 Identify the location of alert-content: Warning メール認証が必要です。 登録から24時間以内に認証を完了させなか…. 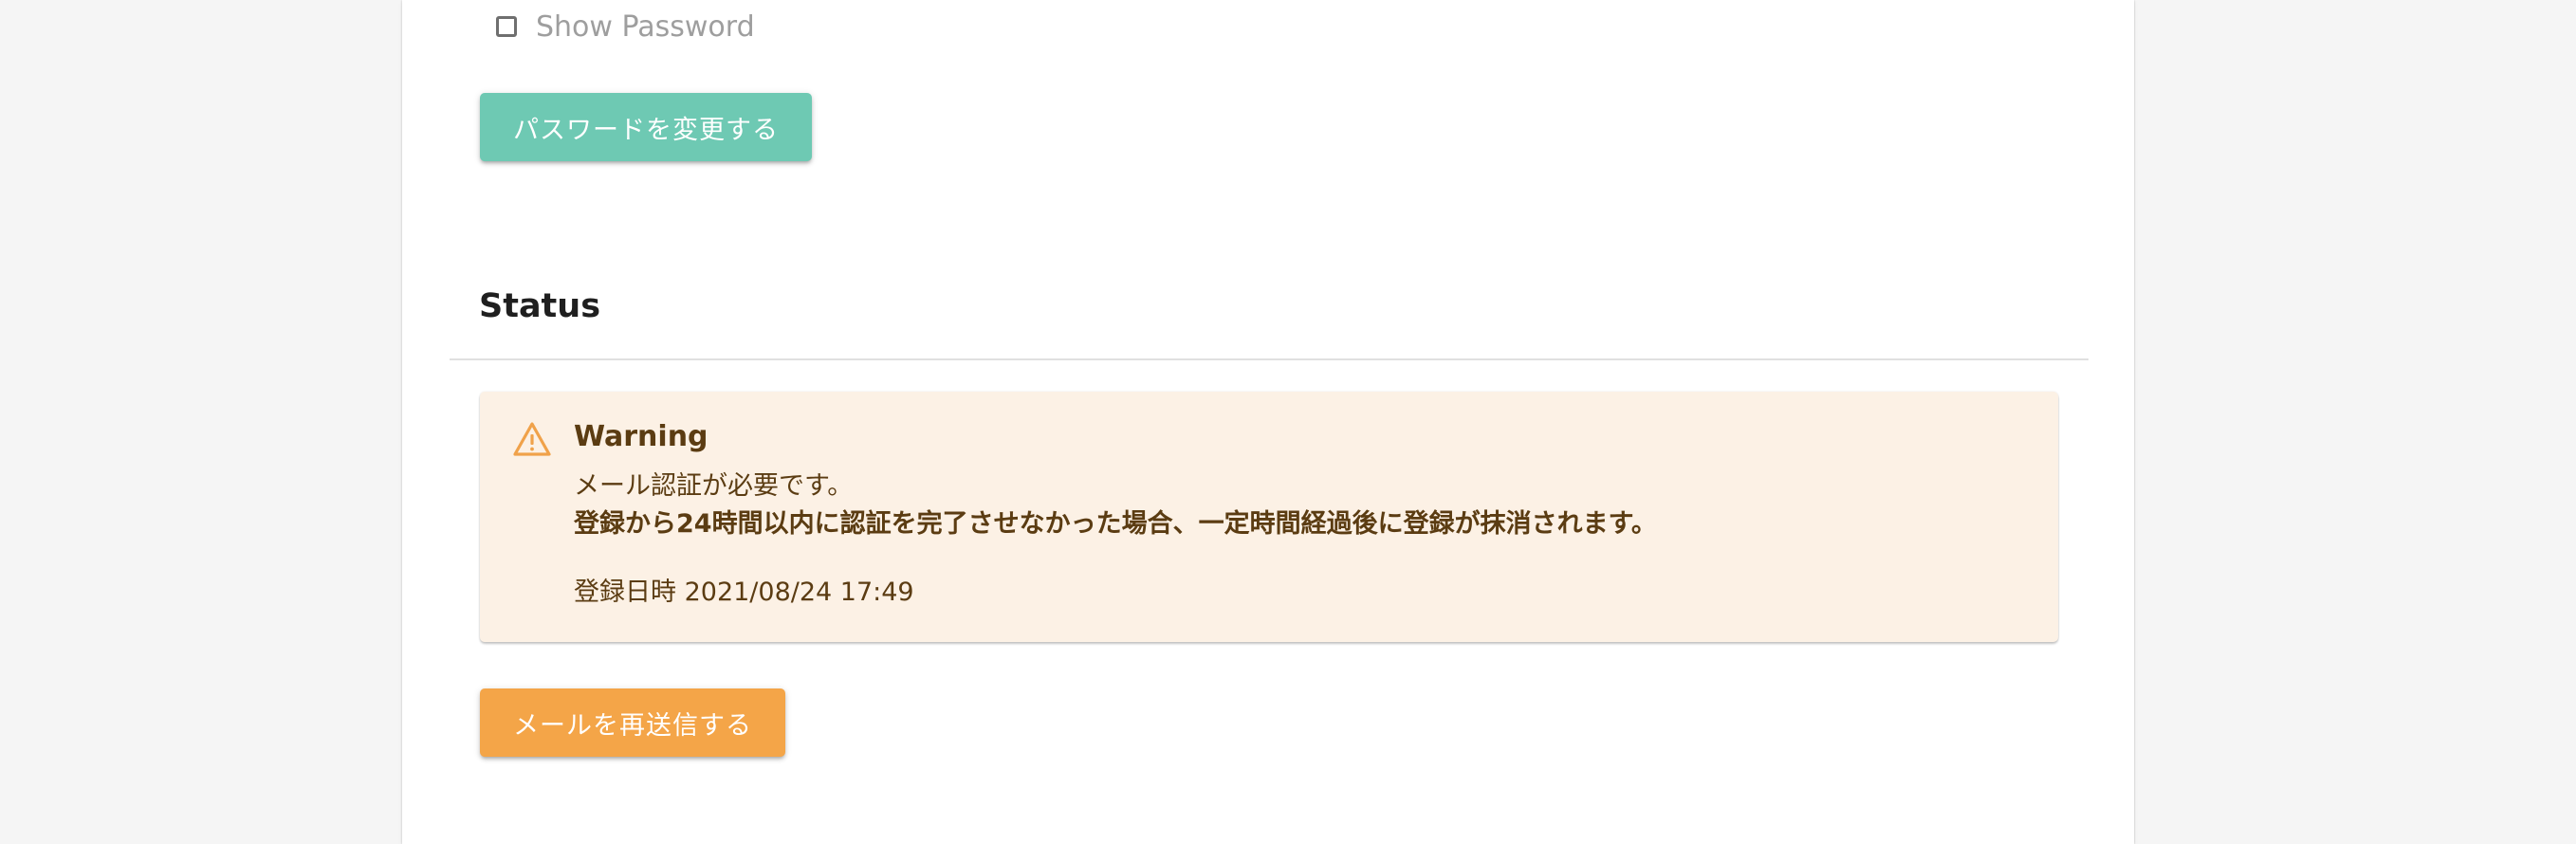
(1306, 514).